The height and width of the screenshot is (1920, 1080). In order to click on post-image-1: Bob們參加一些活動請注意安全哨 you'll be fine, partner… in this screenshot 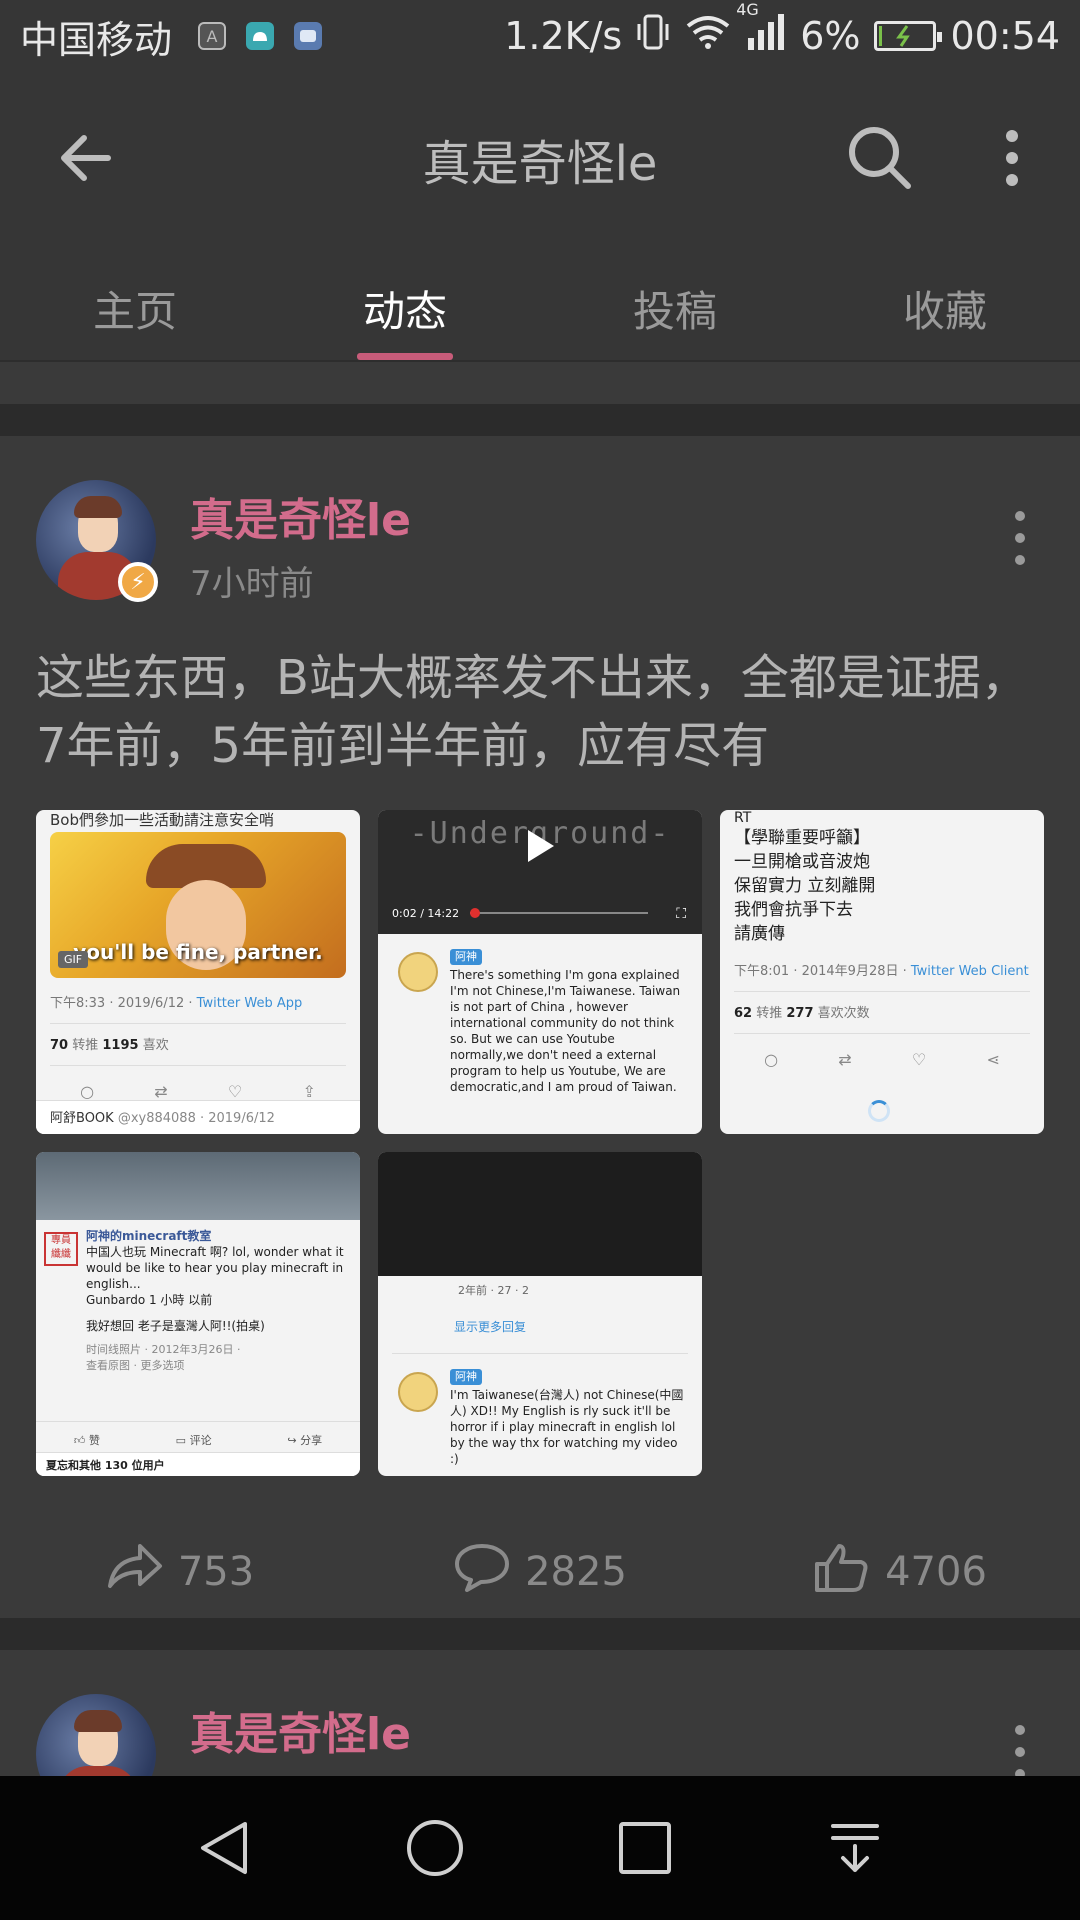, I will do `click(198, 972)`.